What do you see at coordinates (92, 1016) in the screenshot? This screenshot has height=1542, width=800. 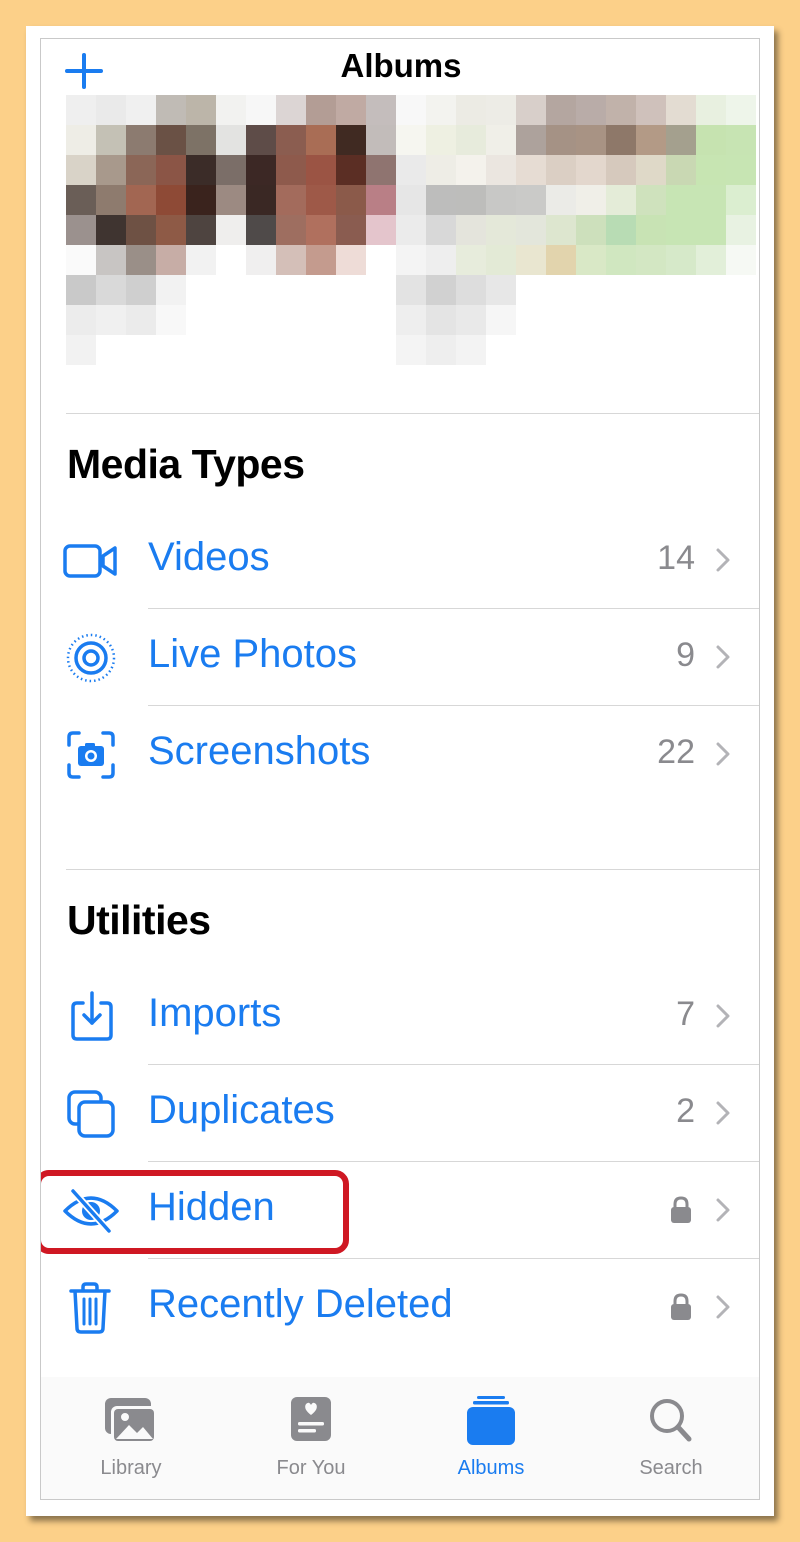 I see `import-icon` at bounding box center [92, 1016].